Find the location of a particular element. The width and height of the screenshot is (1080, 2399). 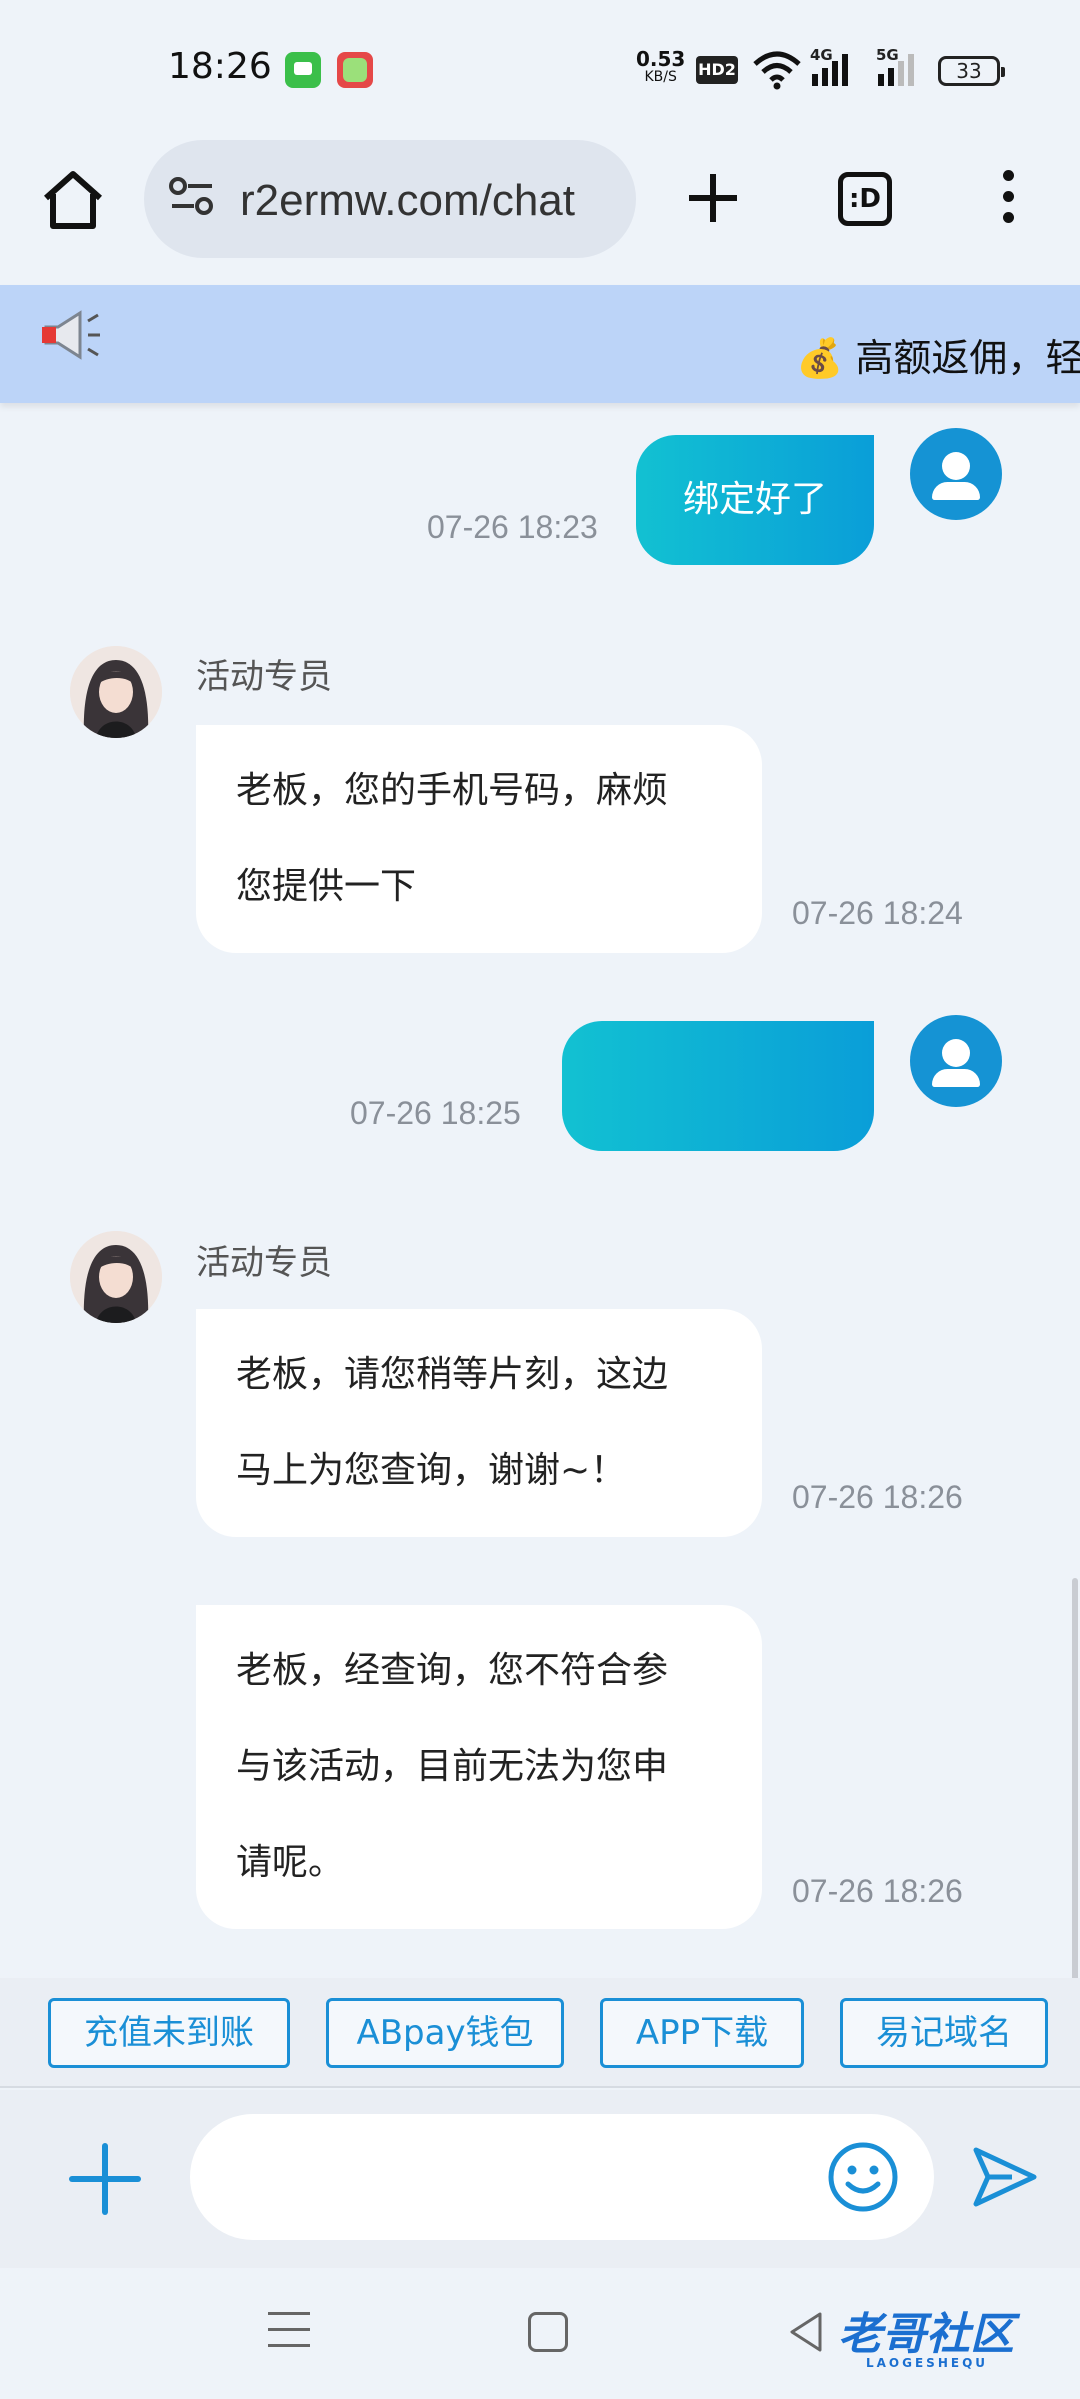

network-speed: 0.53 KB/S is located at coordinates (660, 67).